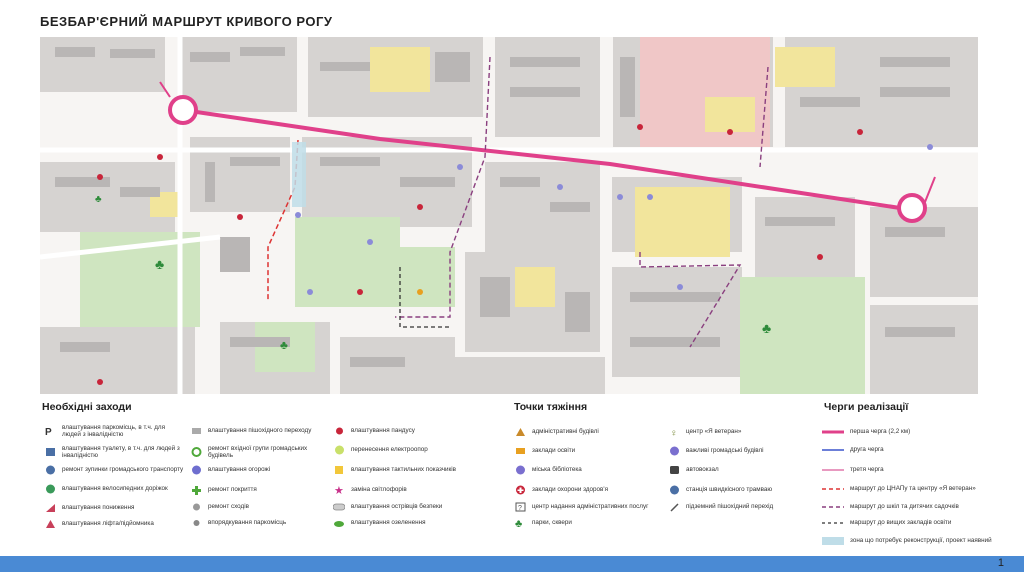 This screenshot has width=1024, height=572. What do you see at coordinates (50, 508) in the screenshot?
I see `curb-lowering-icon` at bounding box center [50, 508].